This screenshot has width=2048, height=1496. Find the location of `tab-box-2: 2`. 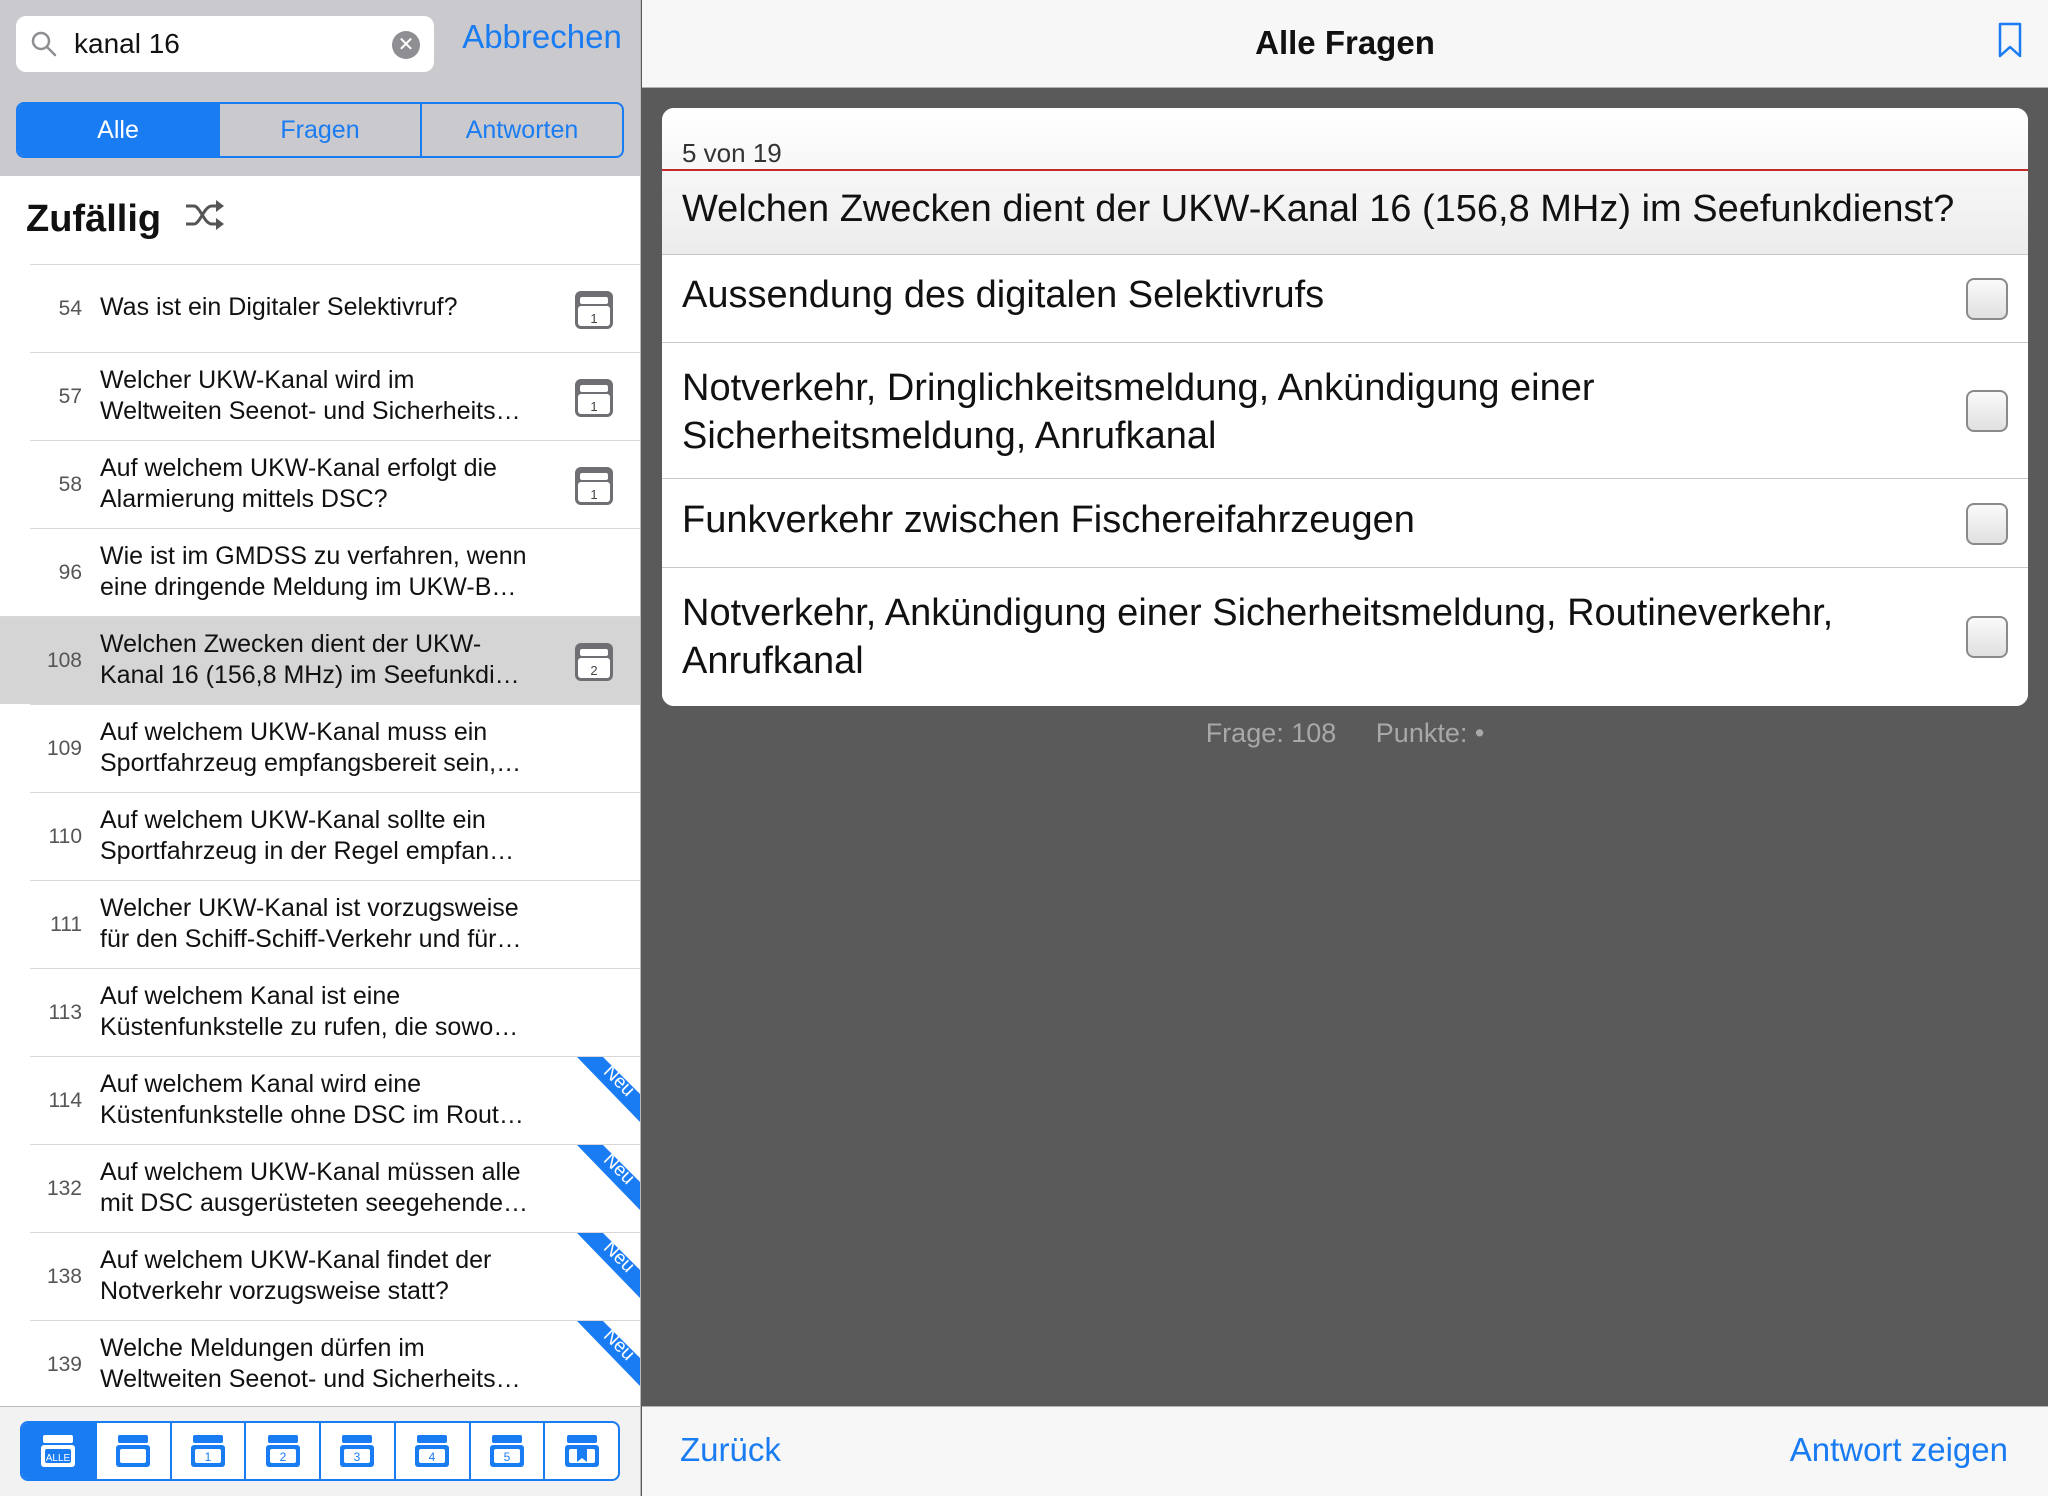

tab-box-2: 2 is located at coordinates (283, 1451).